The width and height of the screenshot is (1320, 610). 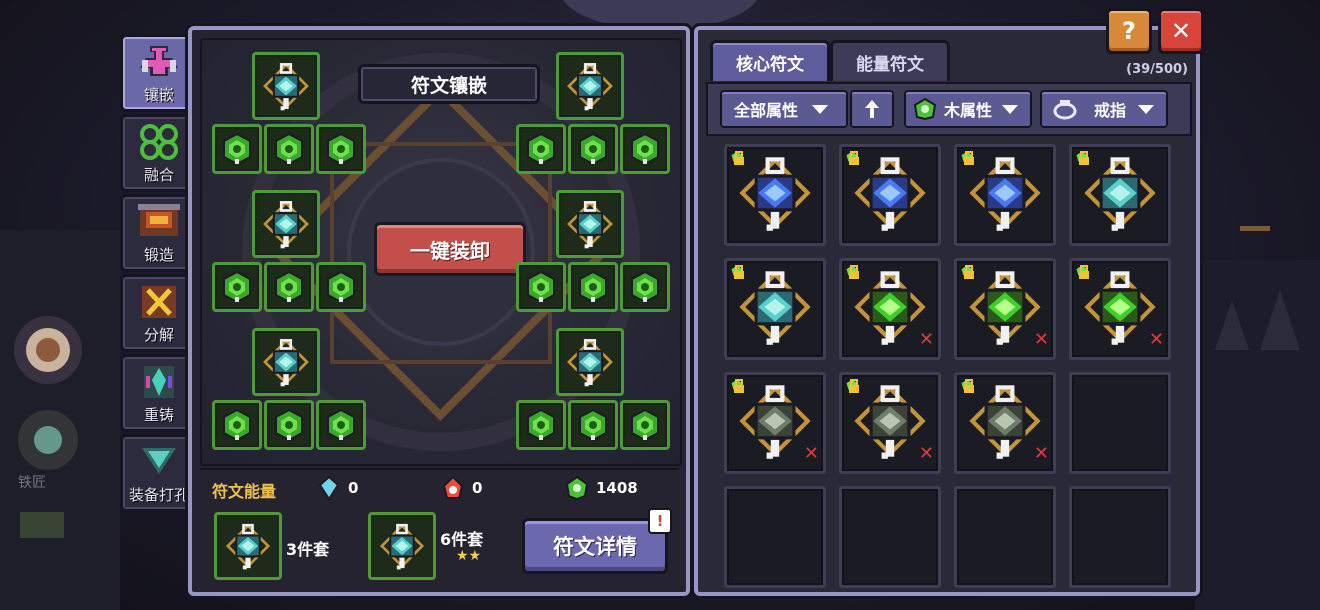 I want to click on slot-filter-label: 戒指, so click(x=1110, y=110).